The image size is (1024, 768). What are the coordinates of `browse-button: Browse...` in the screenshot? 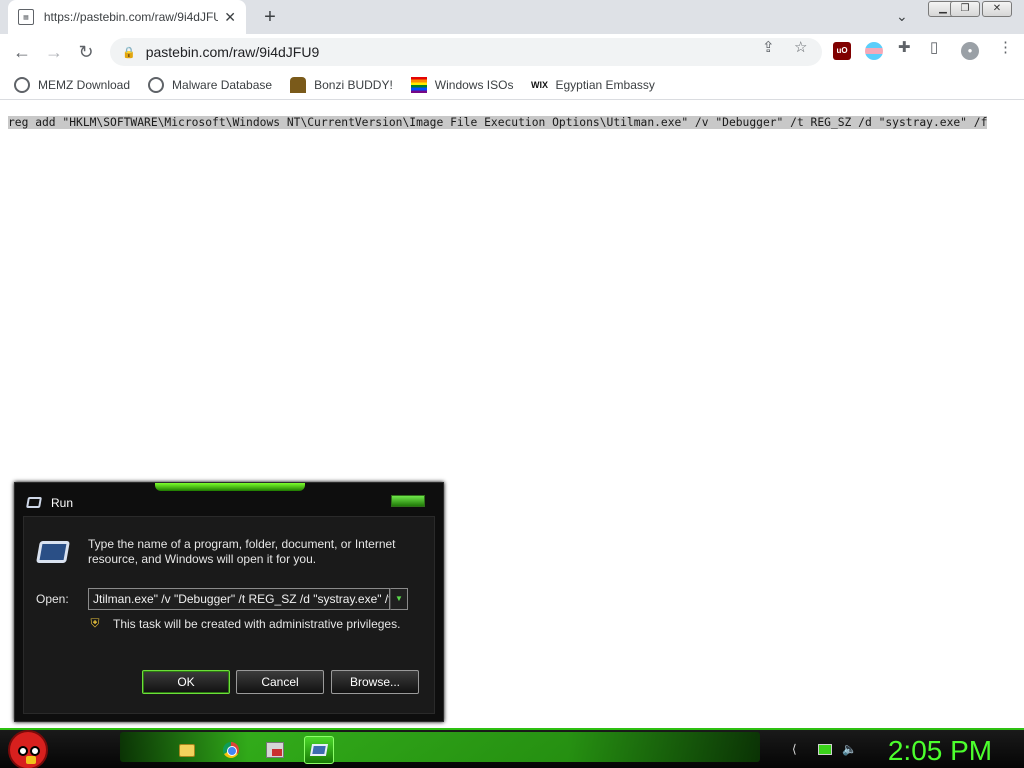 It's located at (375, 682).